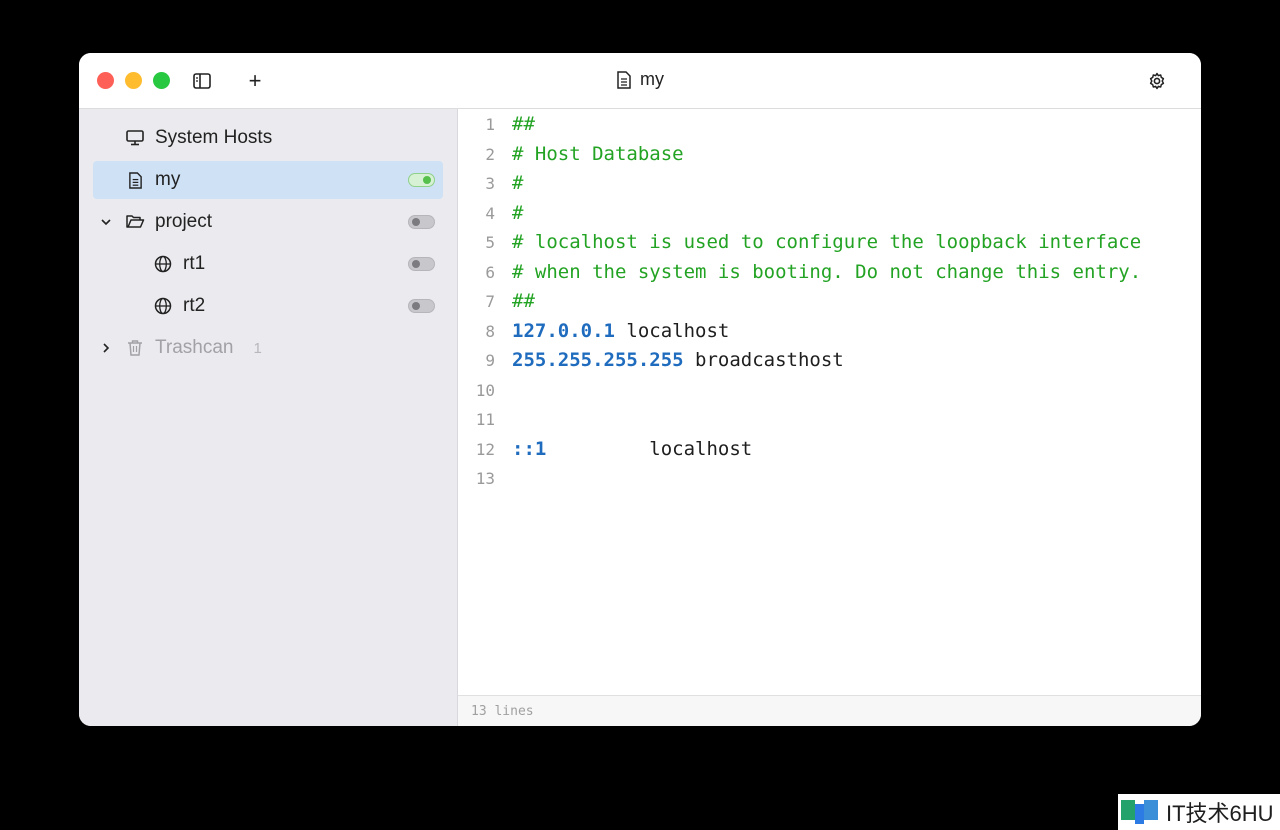 This screenshot has width=1280, height=830. Describe the element at coordinates (829, 127) in the screenshot. I see `code-line: 1 ##` at that location.